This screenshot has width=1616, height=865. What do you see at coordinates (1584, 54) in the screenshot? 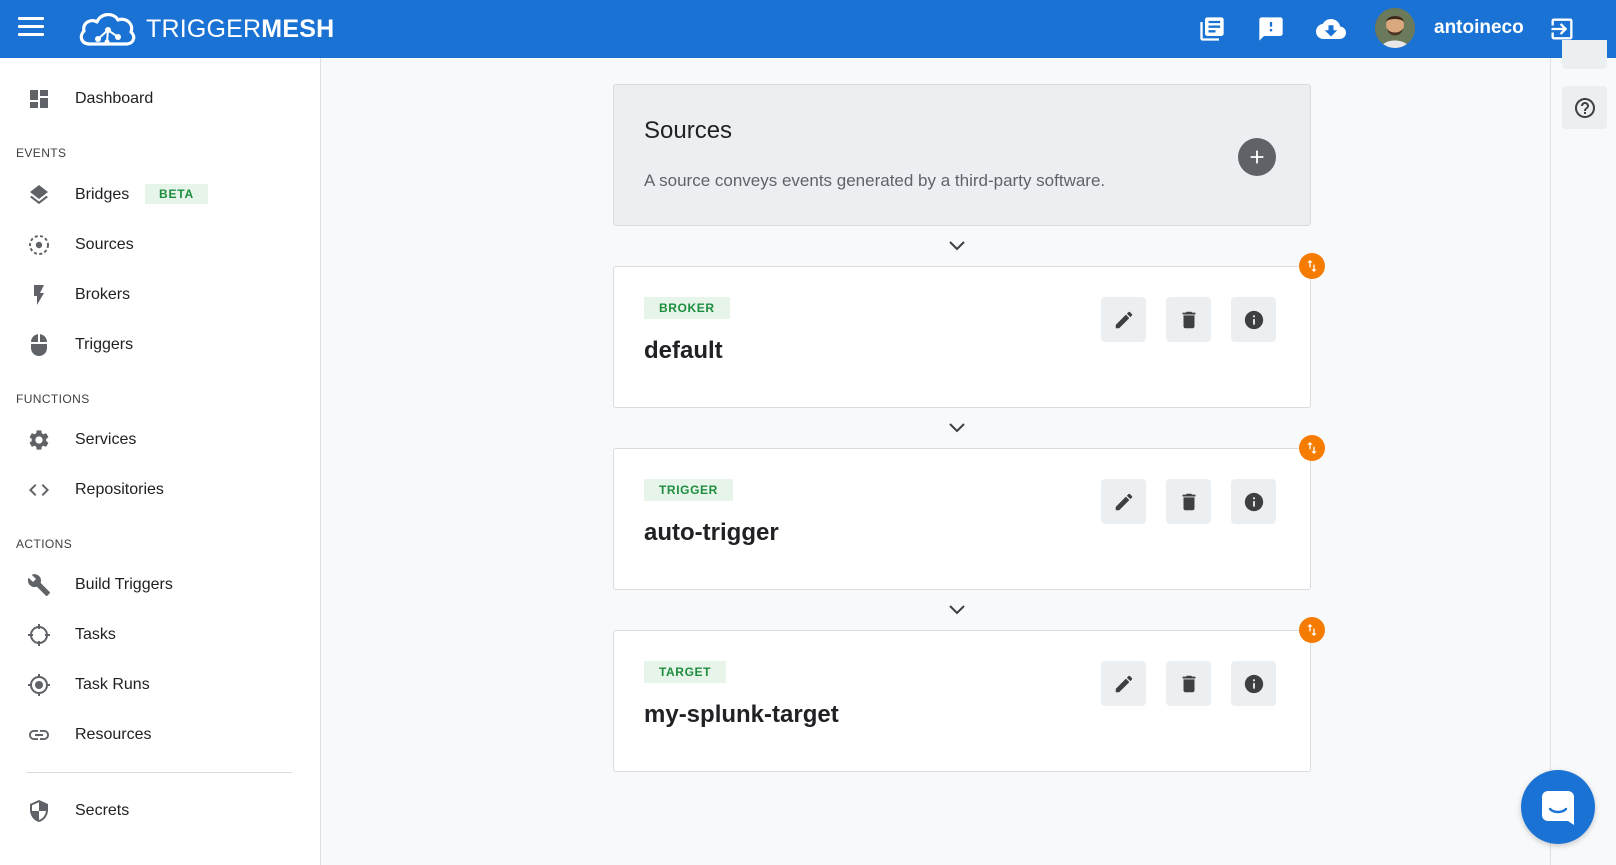
I see `rail-button` at bounding box center [1584, 54].